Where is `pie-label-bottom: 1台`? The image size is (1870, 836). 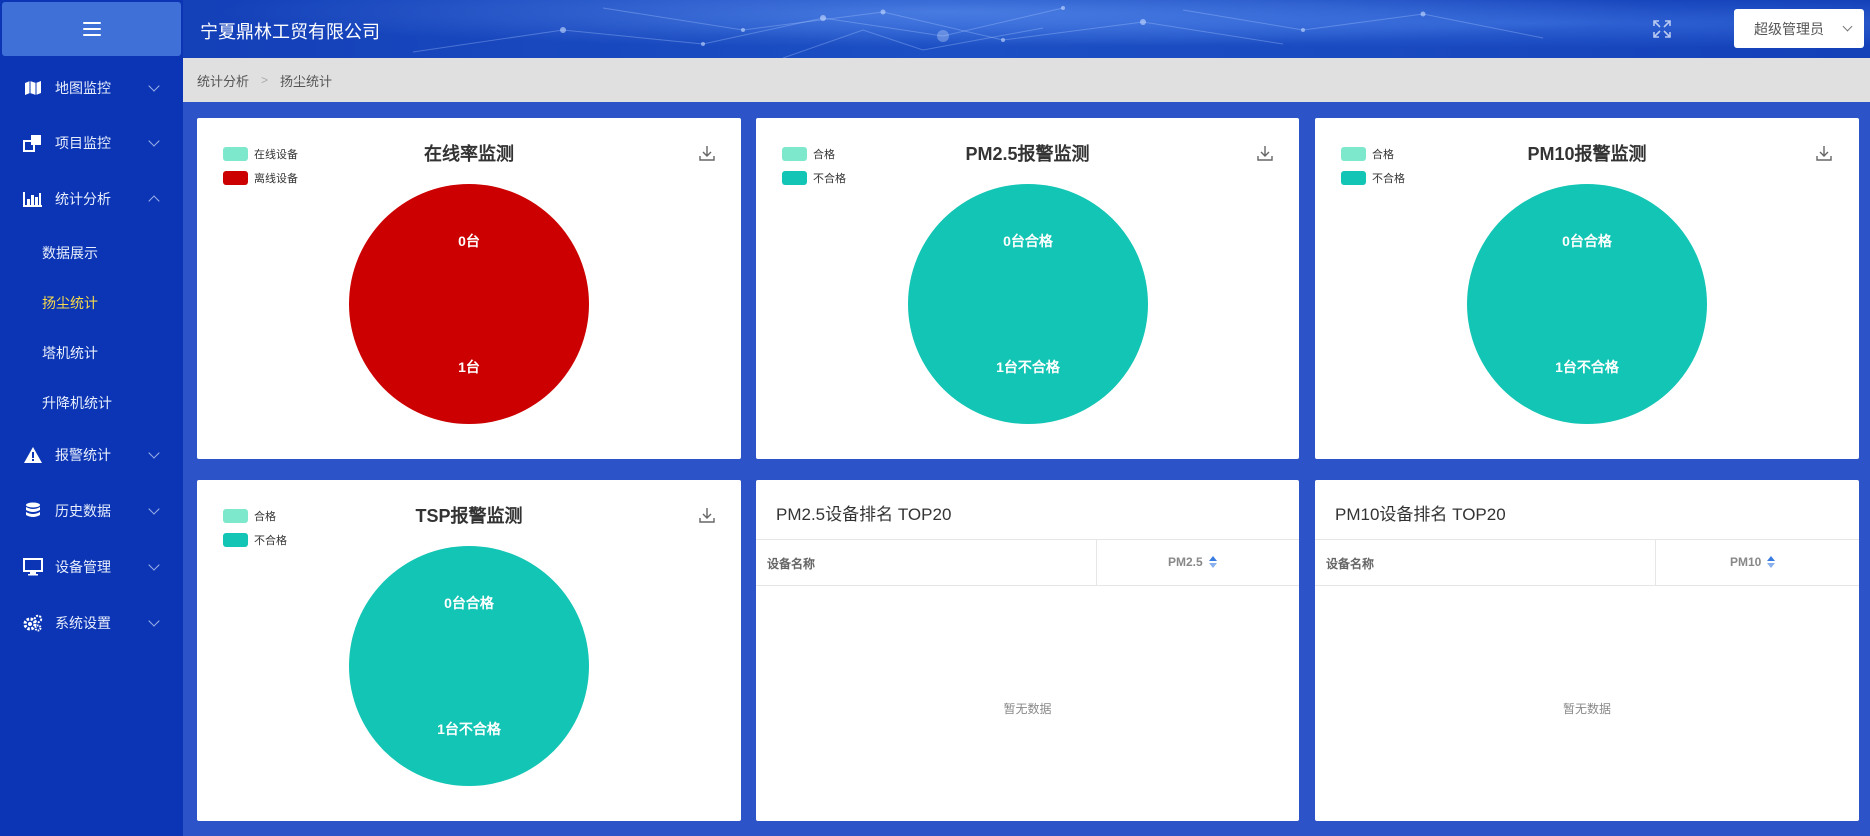
pie-label-bottom: 1台 is located at coordinates (469, 367).